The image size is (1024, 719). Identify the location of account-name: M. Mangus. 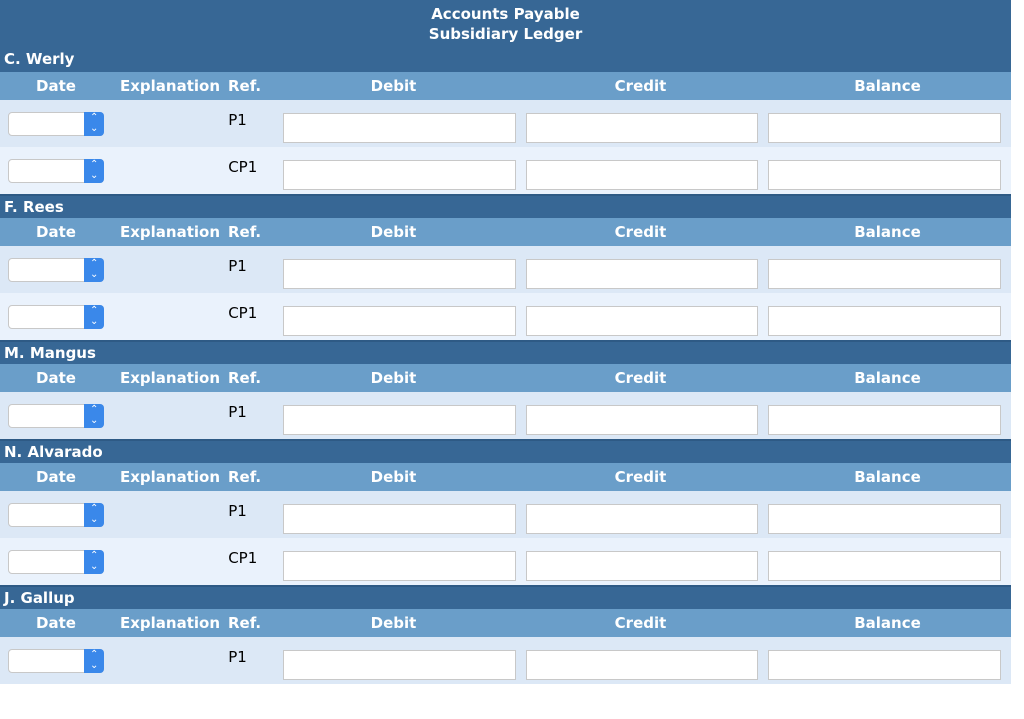
(505, 352).